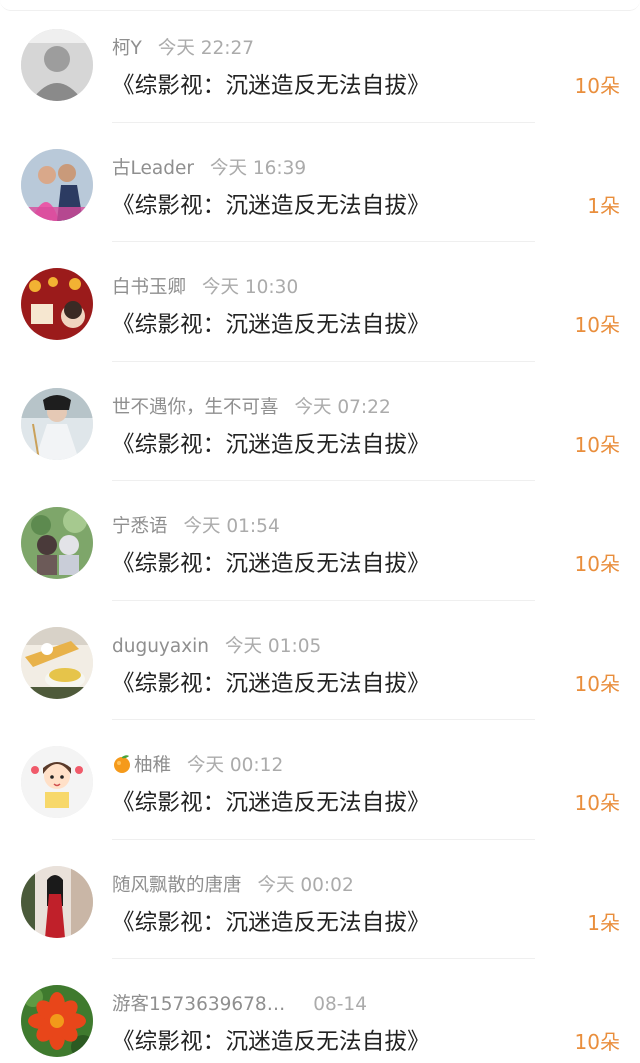  I want to click on user-avatar-woman-red-dress-icon, so click(57, 901).